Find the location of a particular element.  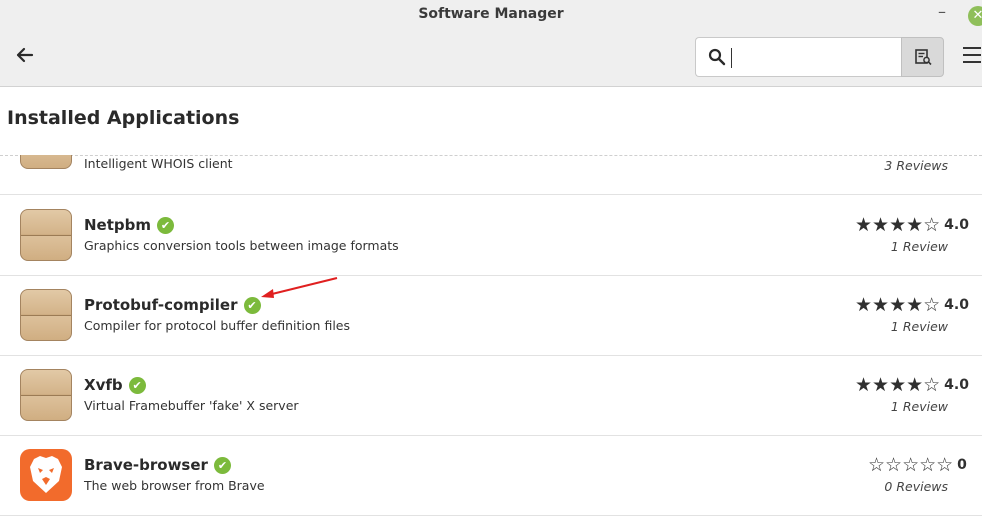

app-name: Brave-browser is located at coordinates (146, 465).